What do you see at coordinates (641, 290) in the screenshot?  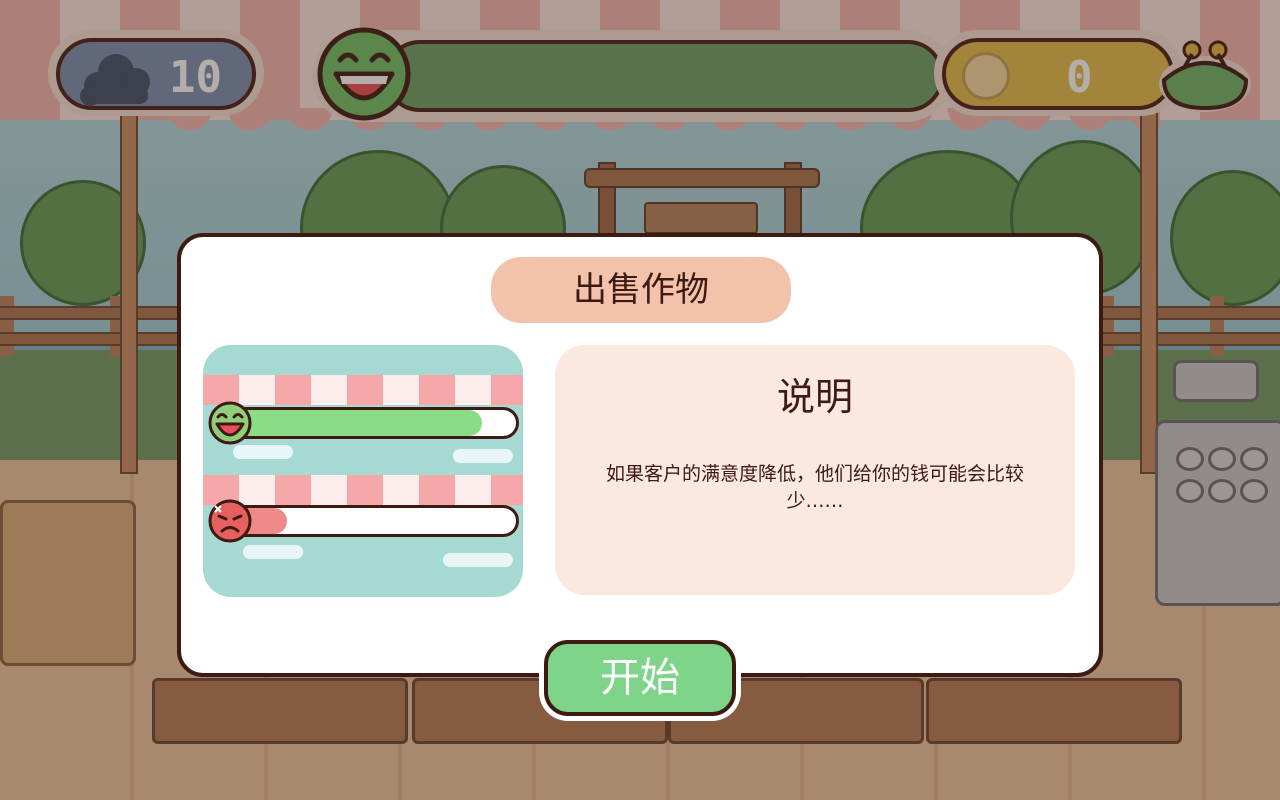 I see `dialog-title: 出售作物` at bounding box center [641, 290].